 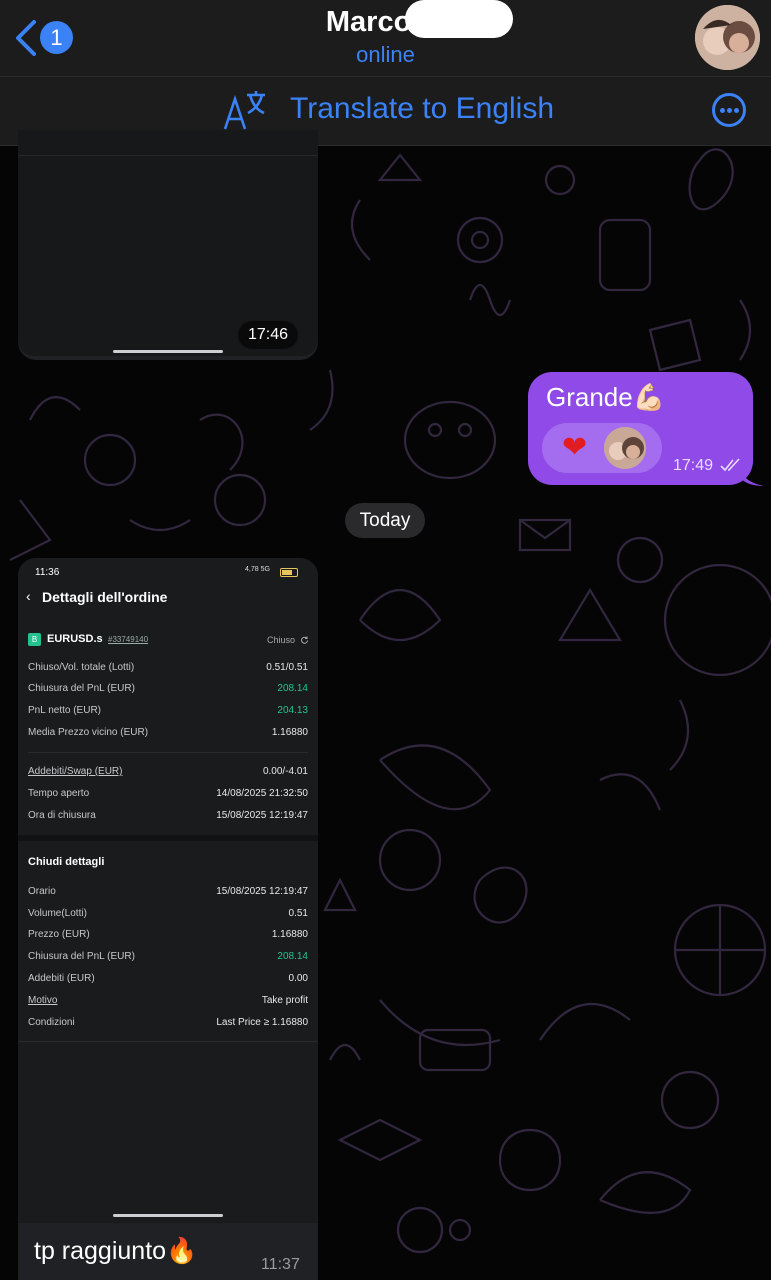 I want to click on detail-row: Motivo Take profit, so click(x=168, y=1003).